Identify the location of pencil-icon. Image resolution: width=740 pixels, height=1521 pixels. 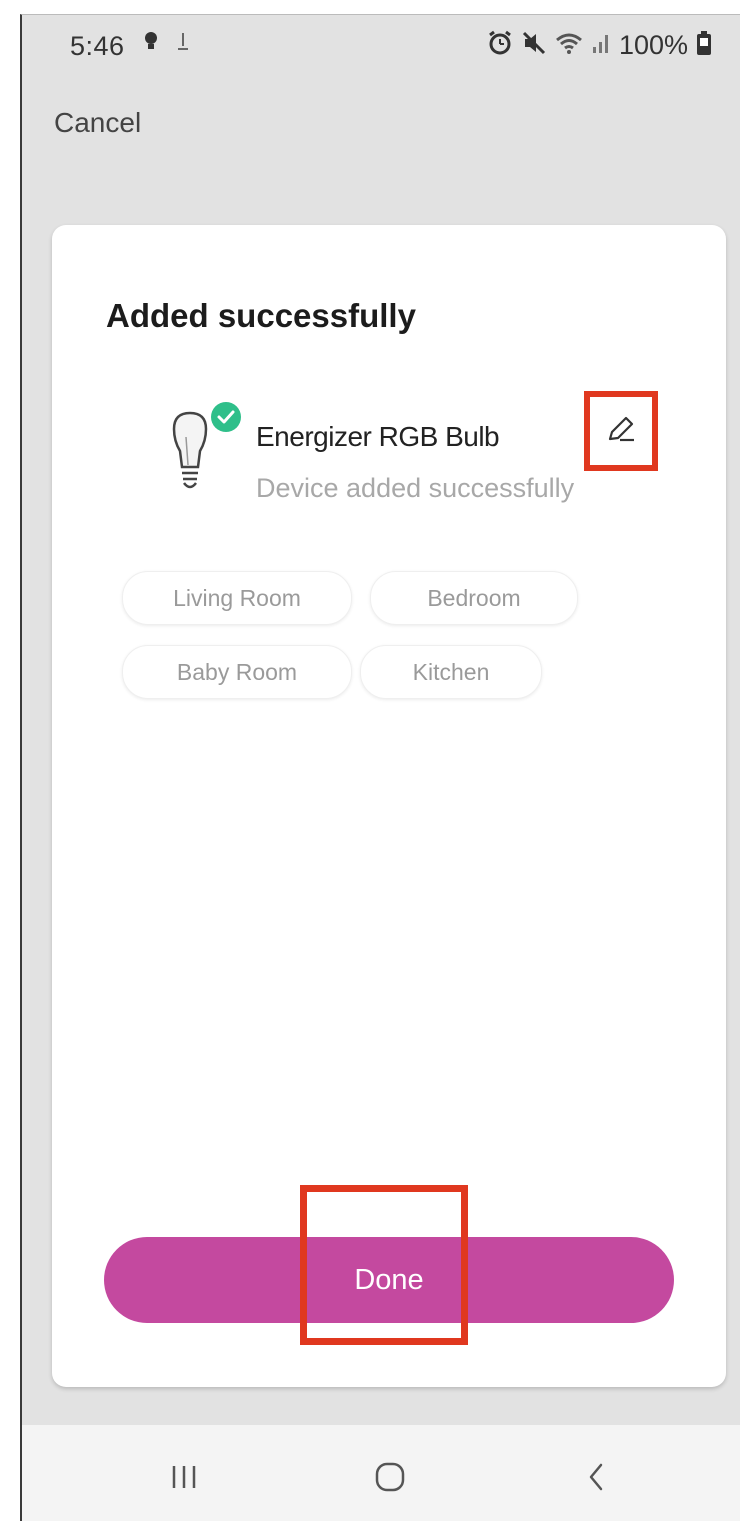
(621, 431).